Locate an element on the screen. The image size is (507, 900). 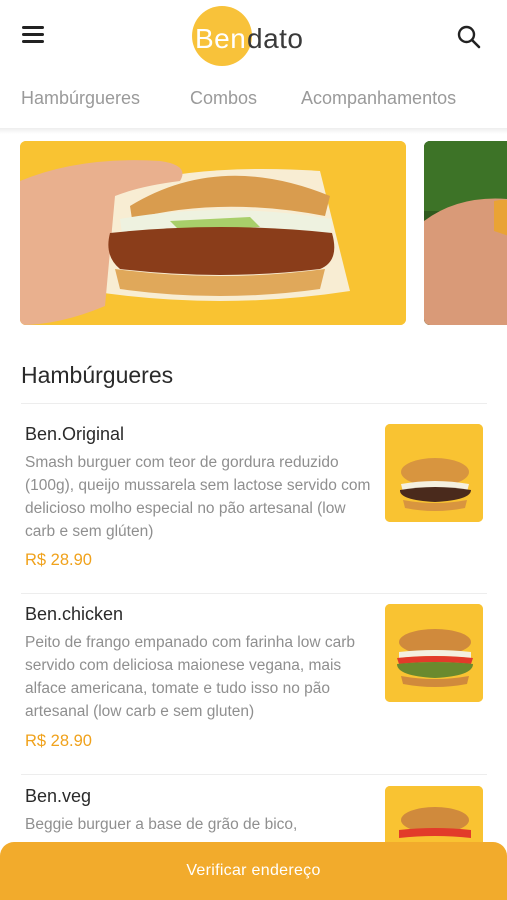
logo-text-dato: dato is located at coordinates (275, 38).